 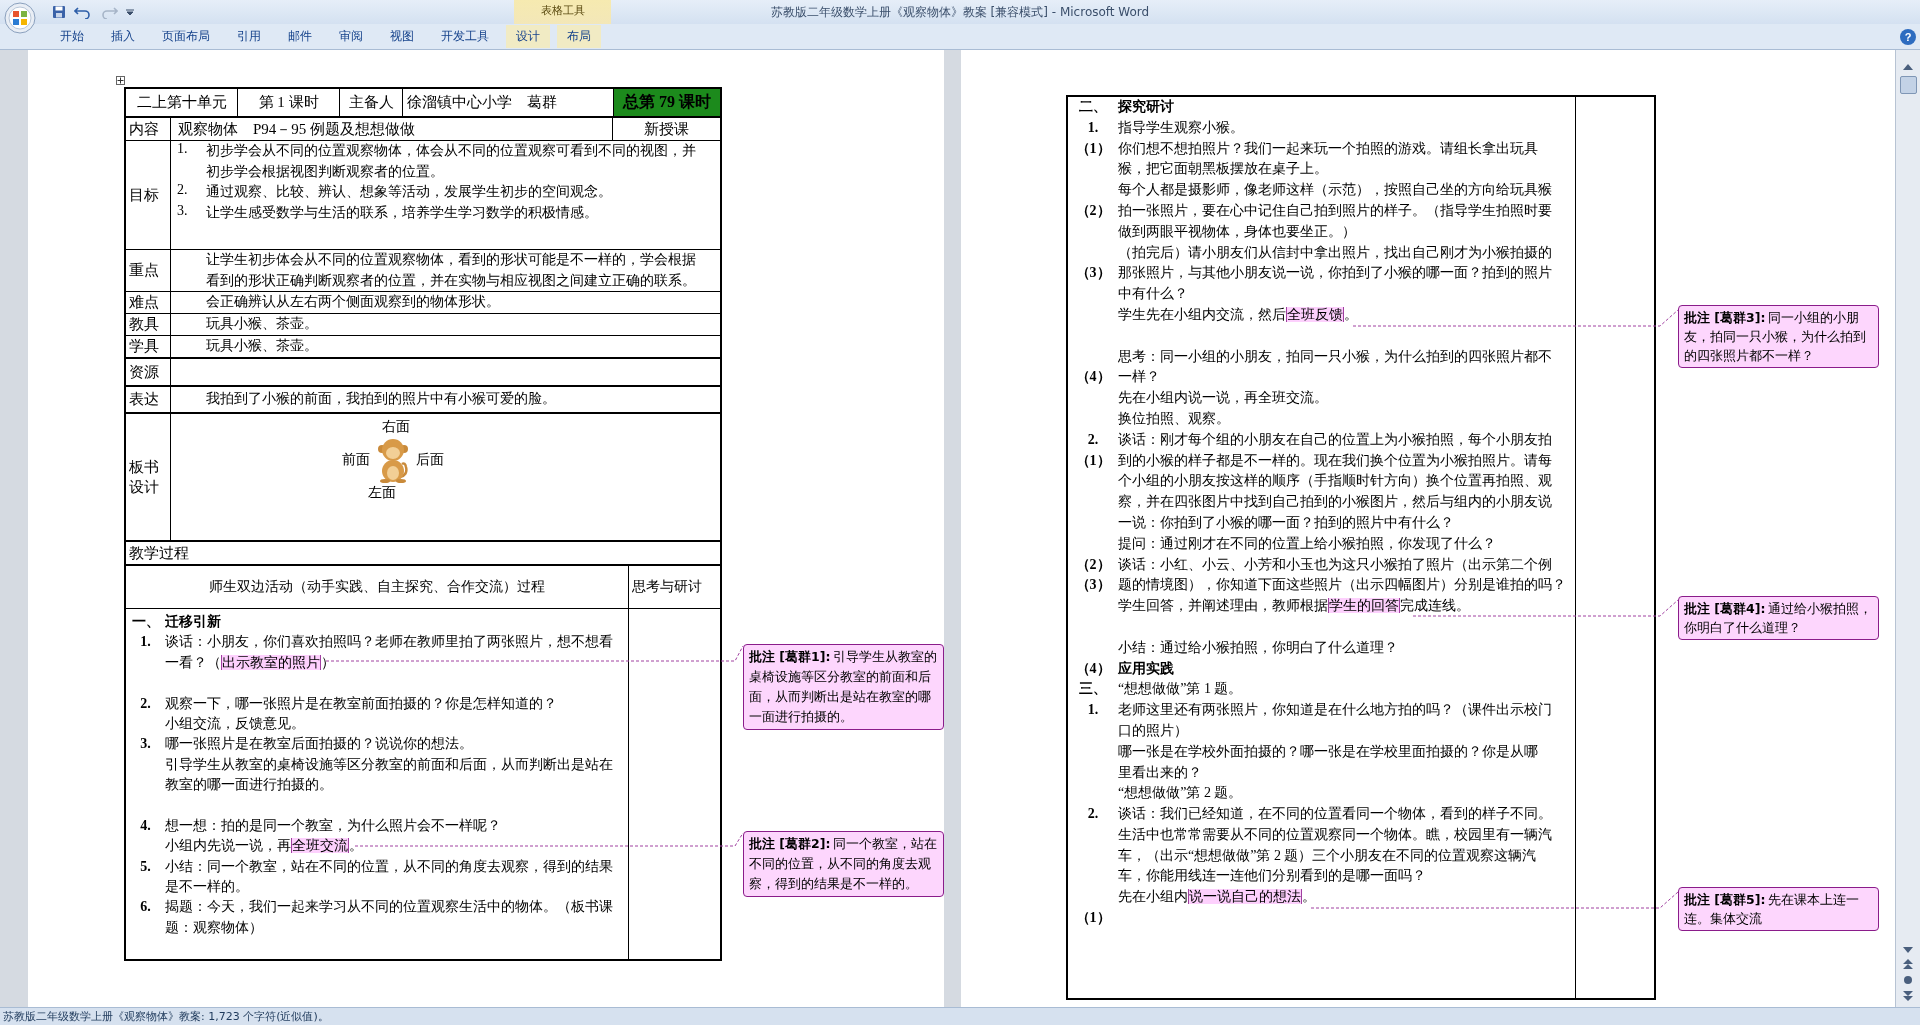 What do you see at coordinates (1364, 606) in the screenshot?
I see `comment-anchor: 学生的回答` at bounding box center [1364, 606].